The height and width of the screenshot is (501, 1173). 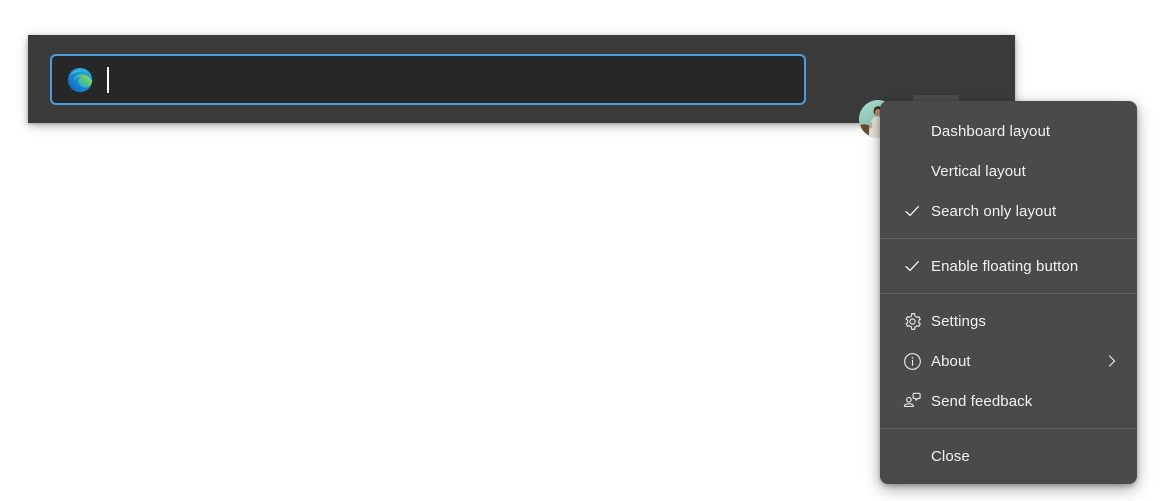 What do you see at coordinates (80, 79) in the screenshot?
I see `edge-logo-icon` at bounding box center [80, 79].